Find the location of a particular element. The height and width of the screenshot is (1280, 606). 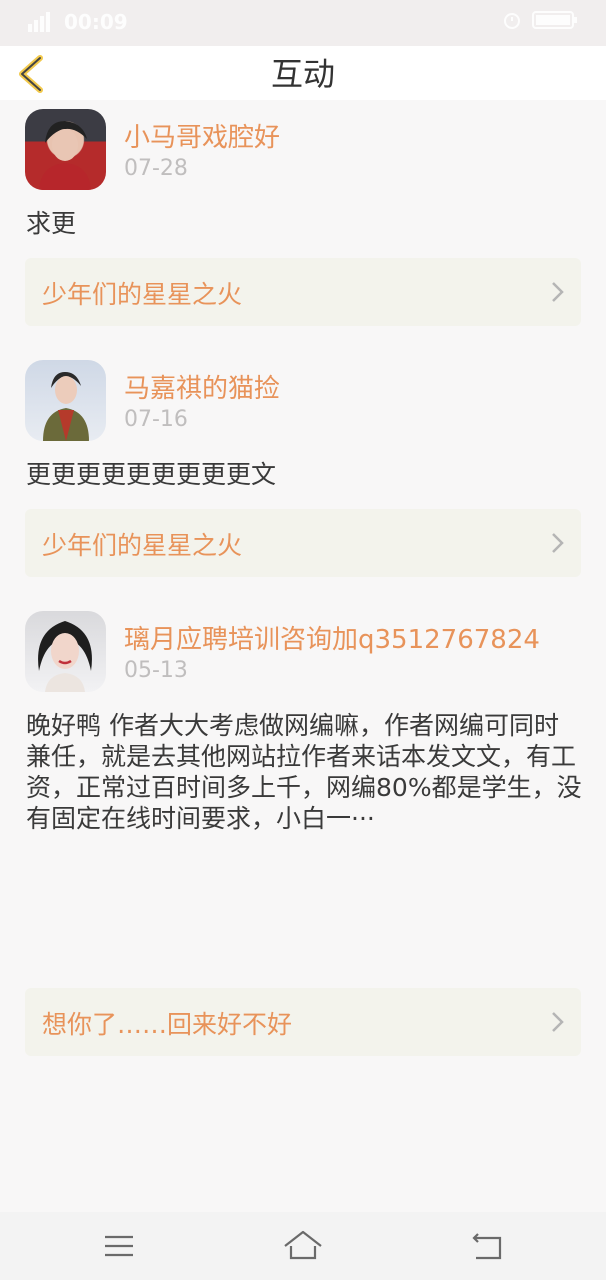

header: 互动 is located at coordinates (303, 73).